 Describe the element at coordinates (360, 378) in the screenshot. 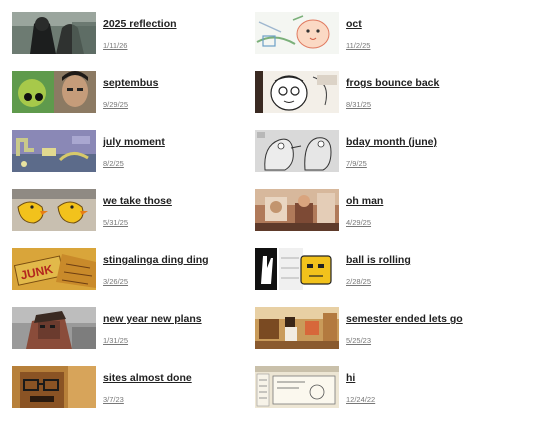

I see `post-title-link: hi` at that location.